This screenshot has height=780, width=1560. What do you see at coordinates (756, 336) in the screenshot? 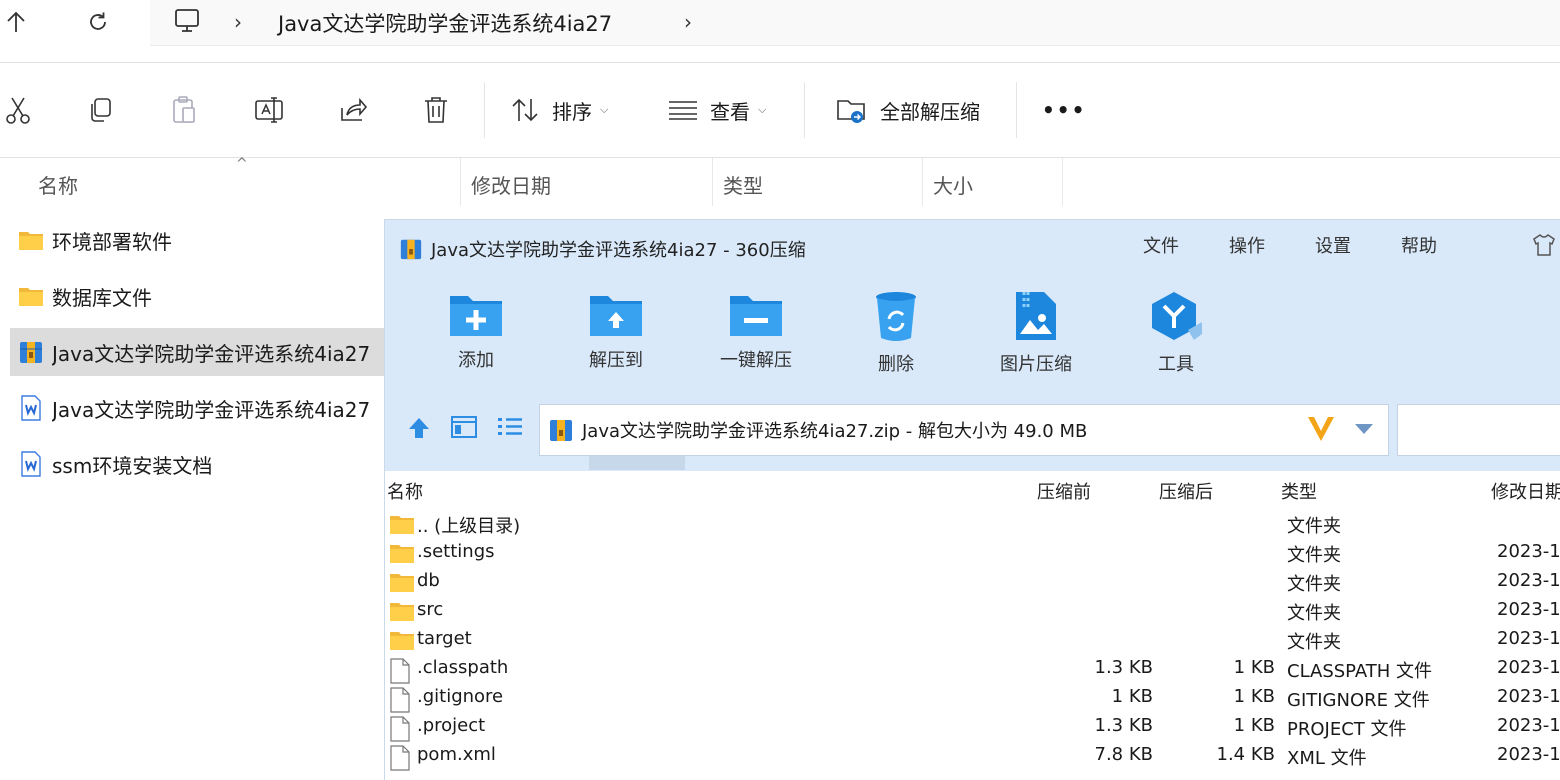
I see `one-click-extract-button: 一键解压` at bounding box center [756, 336].